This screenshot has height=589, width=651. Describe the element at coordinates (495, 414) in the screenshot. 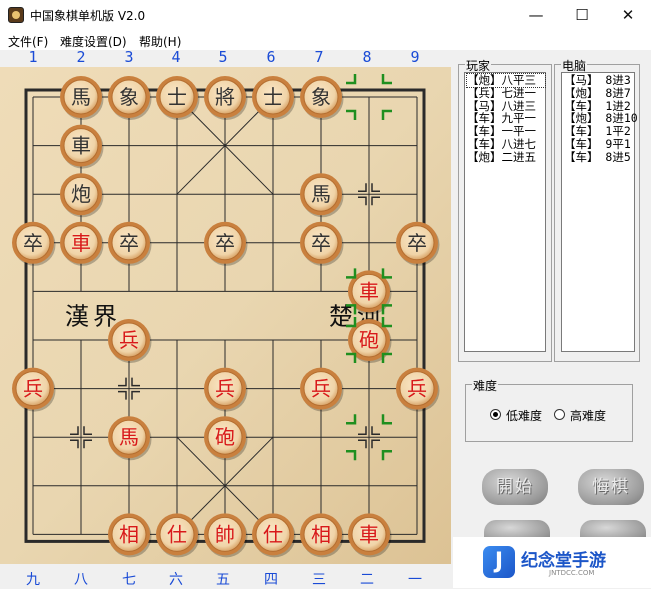

I see `low-difficulty-radio` at that location.